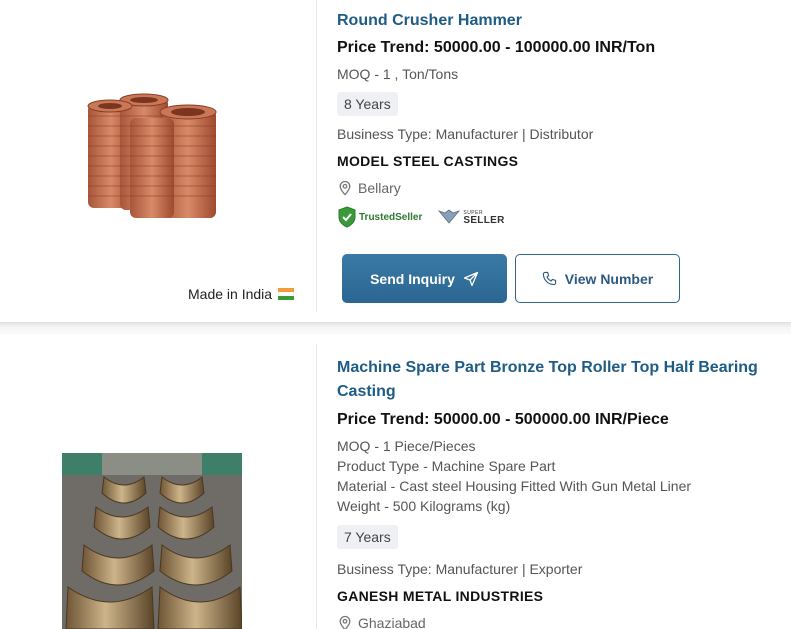 Image resolution: width=791 pixels, height=629 pixels. I want to click on company-name: MODEL STEEL CASTINGS, so click(554, 161).